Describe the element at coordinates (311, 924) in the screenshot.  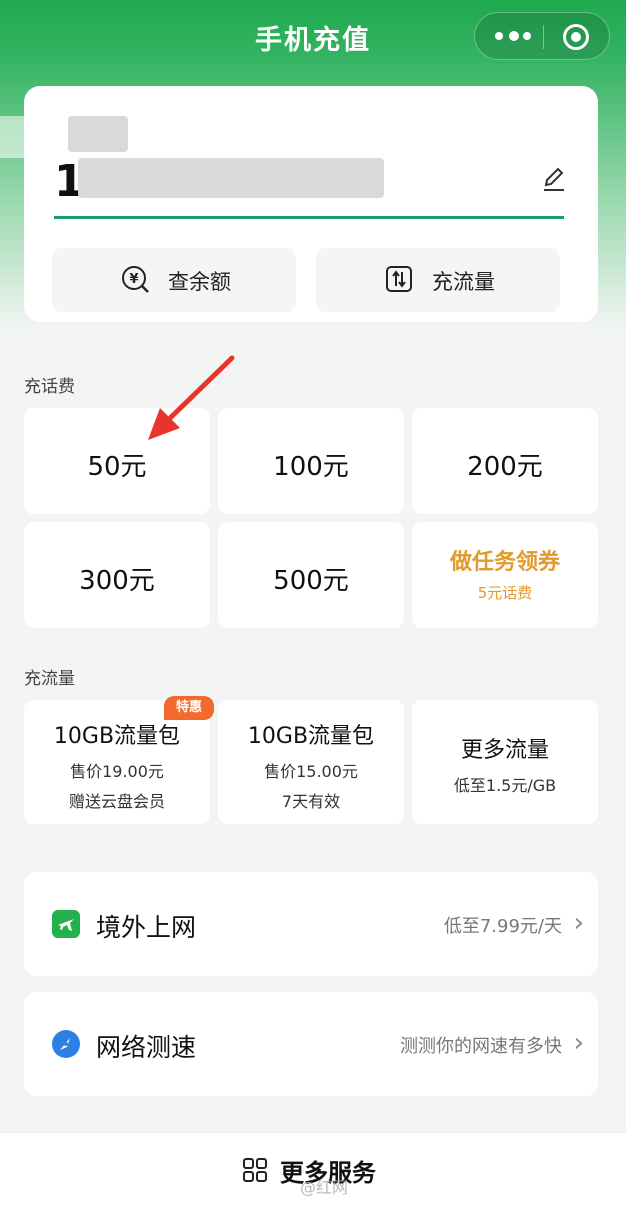
I see `roaming-service-row: 境外上网 低至7.99元/天 ›` at that location.